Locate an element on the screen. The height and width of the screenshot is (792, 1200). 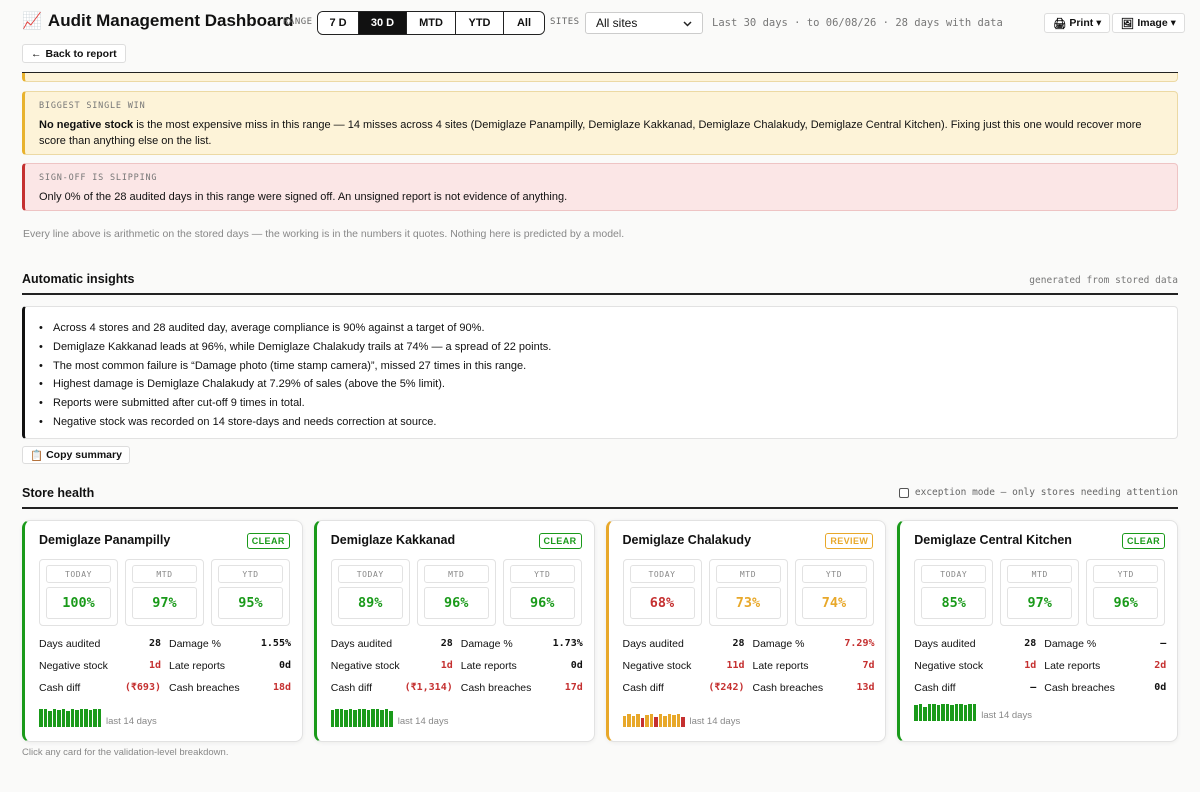
sparkline-label: last 14 days is located at coordinates (715, 721).